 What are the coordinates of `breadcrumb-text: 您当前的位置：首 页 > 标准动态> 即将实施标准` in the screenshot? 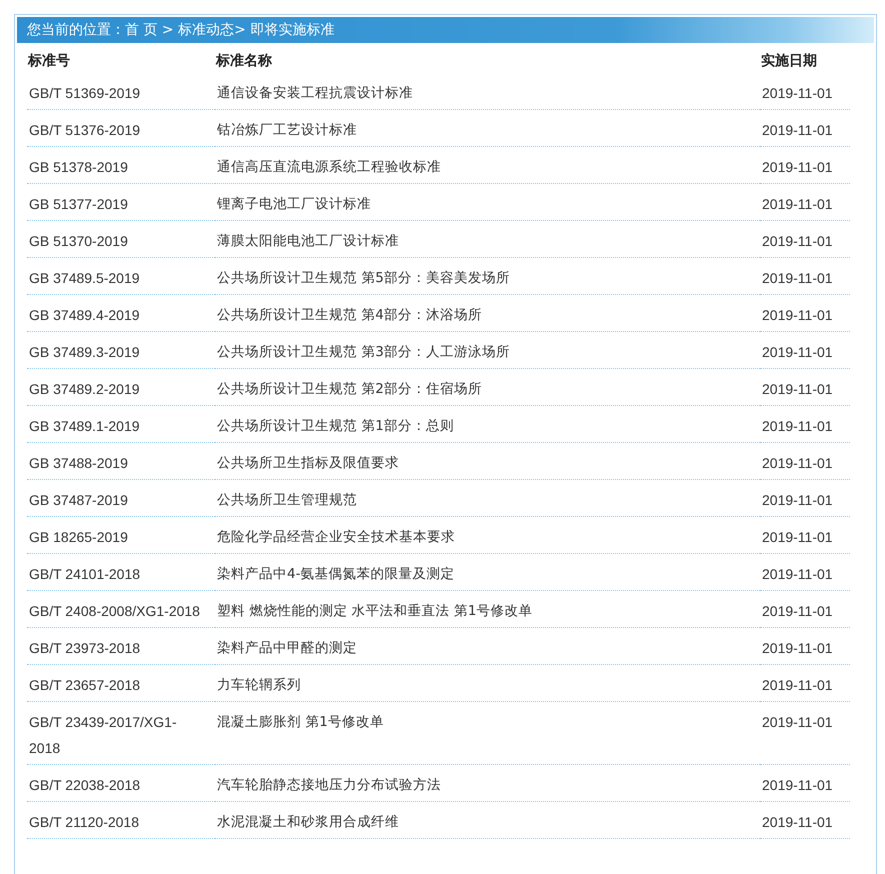 It's located at (180, 30).